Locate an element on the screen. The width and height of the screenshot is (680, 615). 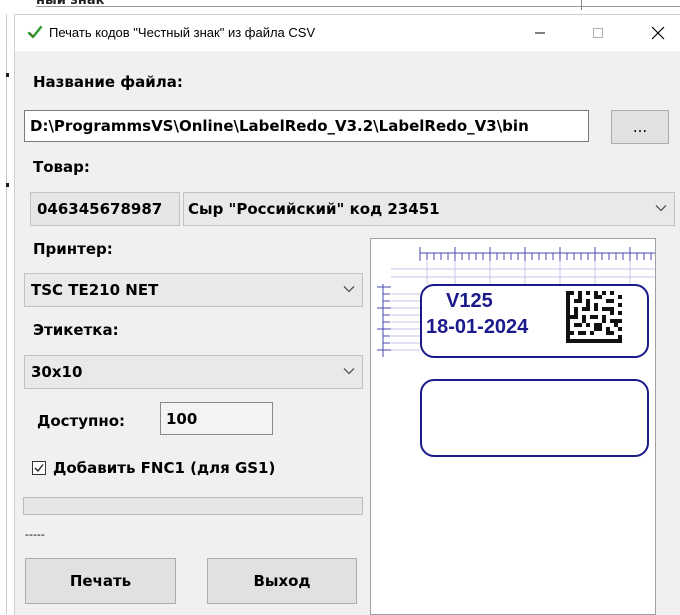
exit-button: Выход is located at coordinates (282, 581).